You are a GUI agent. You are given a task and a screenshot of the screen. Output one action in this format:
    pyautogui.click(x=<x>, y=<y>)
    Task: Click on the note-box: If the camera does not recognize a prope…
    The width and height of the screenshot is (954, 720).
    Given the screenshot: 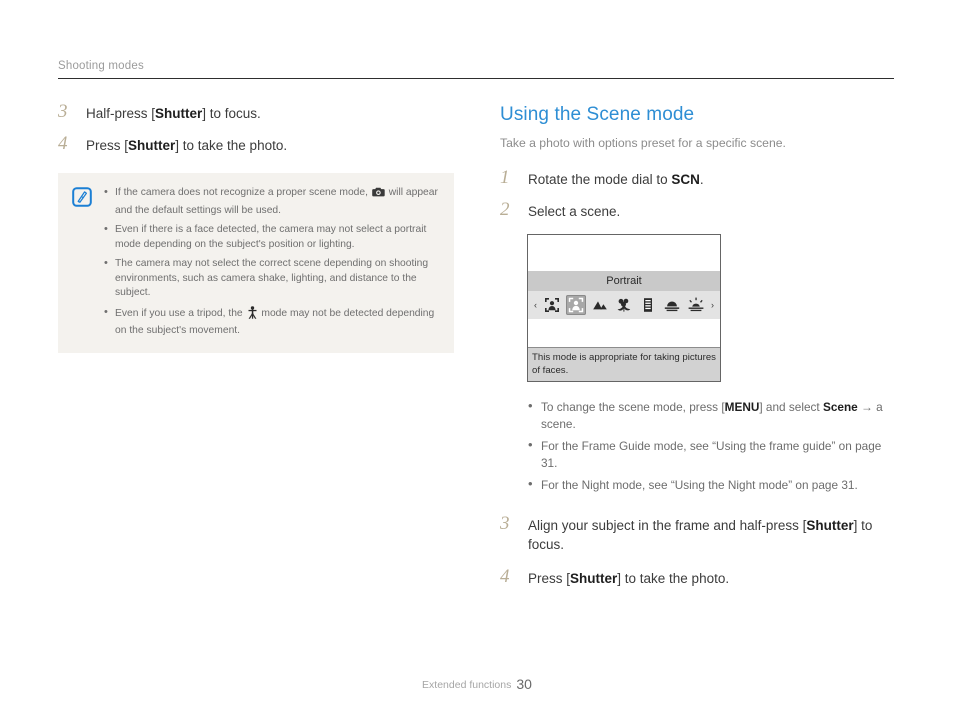 What is the action you would take?
    pyautogui.click(x=256, y=263)
    